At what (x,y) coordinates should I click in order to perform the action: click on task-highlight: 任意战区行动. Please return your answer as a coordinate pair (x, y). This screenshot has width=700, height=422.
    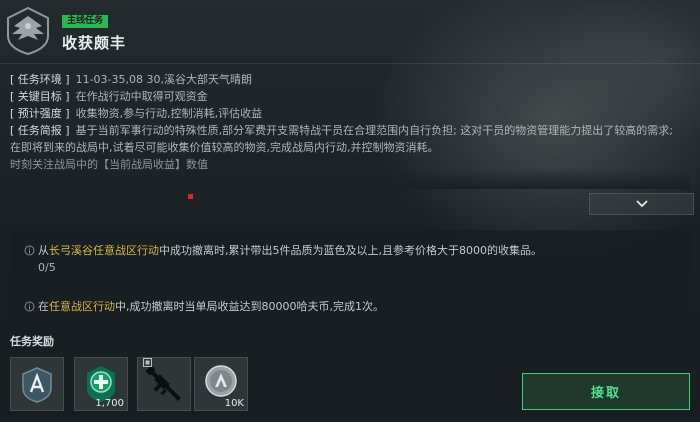
    Looking at the image, I should click on (82, 306).